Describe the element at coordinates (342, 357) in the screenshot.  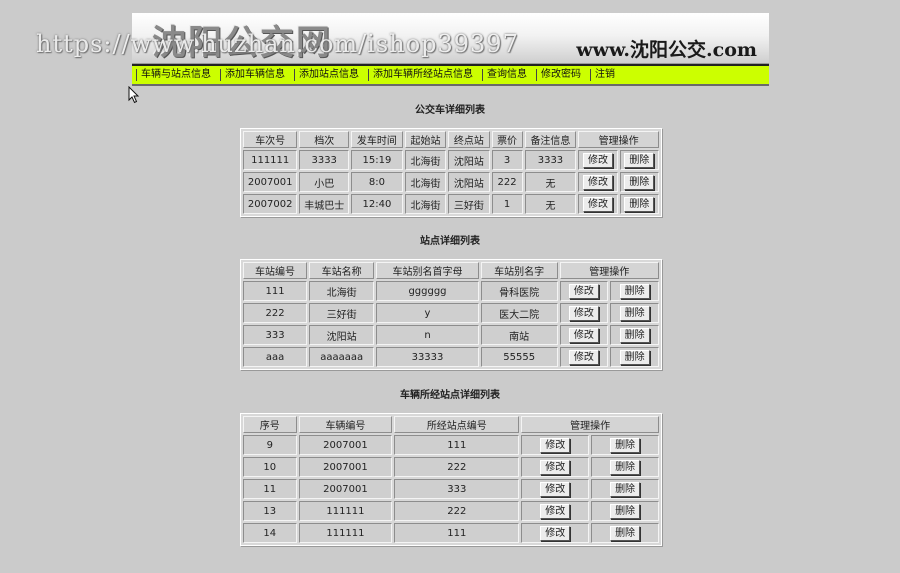
I see `table-cell: aaaaaaa` at that location.